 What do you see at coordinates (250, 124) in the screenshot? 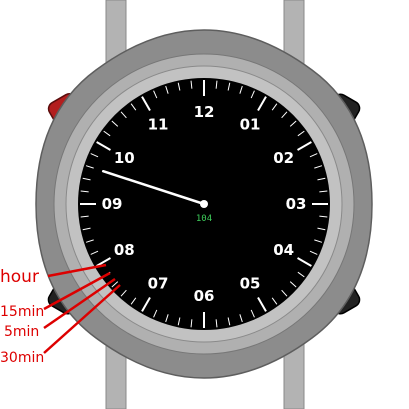
I see `hour-numeral-01: 01` at bounding box center [250, 124].